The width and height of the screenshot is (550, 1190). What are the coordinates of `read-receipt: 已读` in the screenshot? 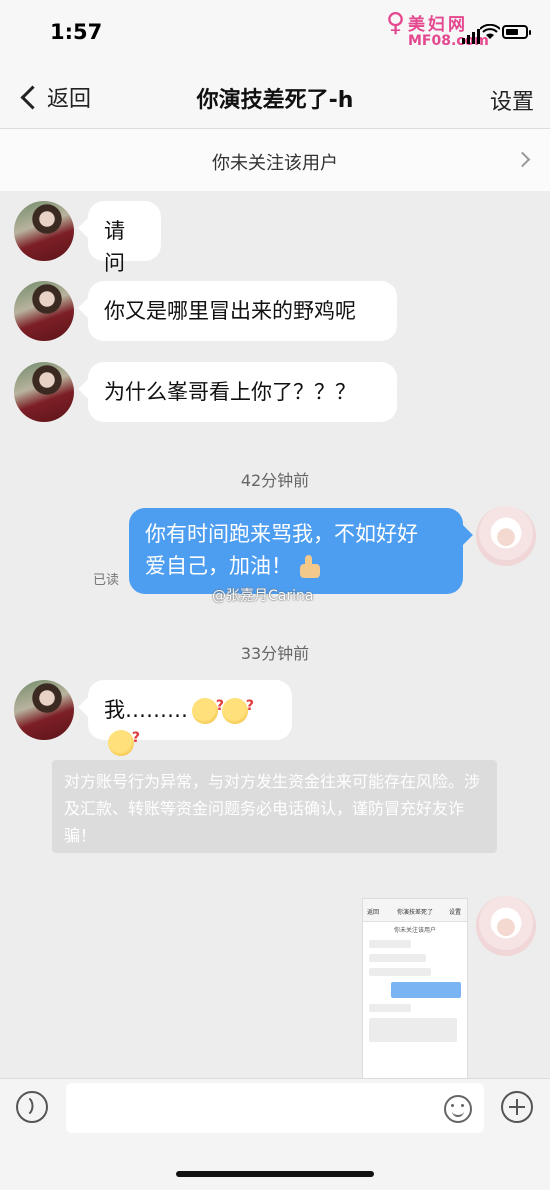 It's located at (106, 580).